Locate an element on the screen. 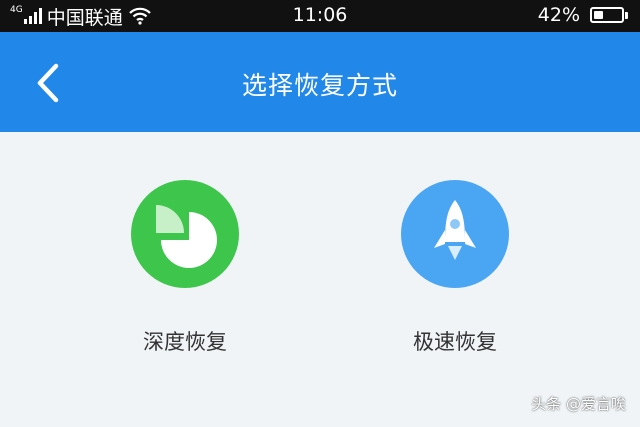  deep-recovery-option: 深度恢复 is located at coordinates (185, 268).